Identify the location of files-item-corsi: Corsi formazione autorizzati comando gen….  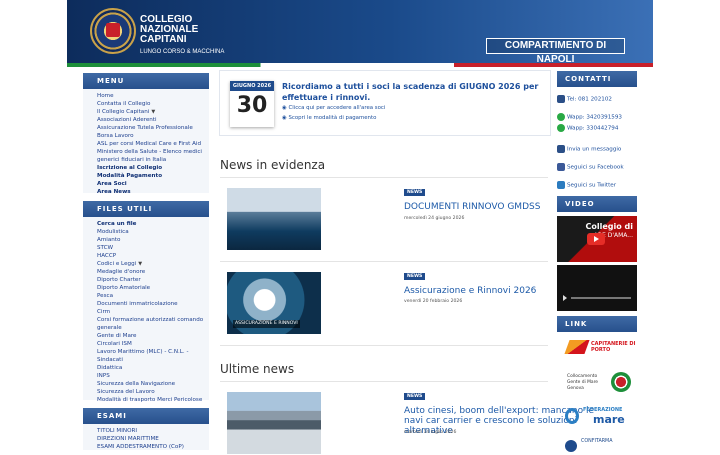
(151, 324).